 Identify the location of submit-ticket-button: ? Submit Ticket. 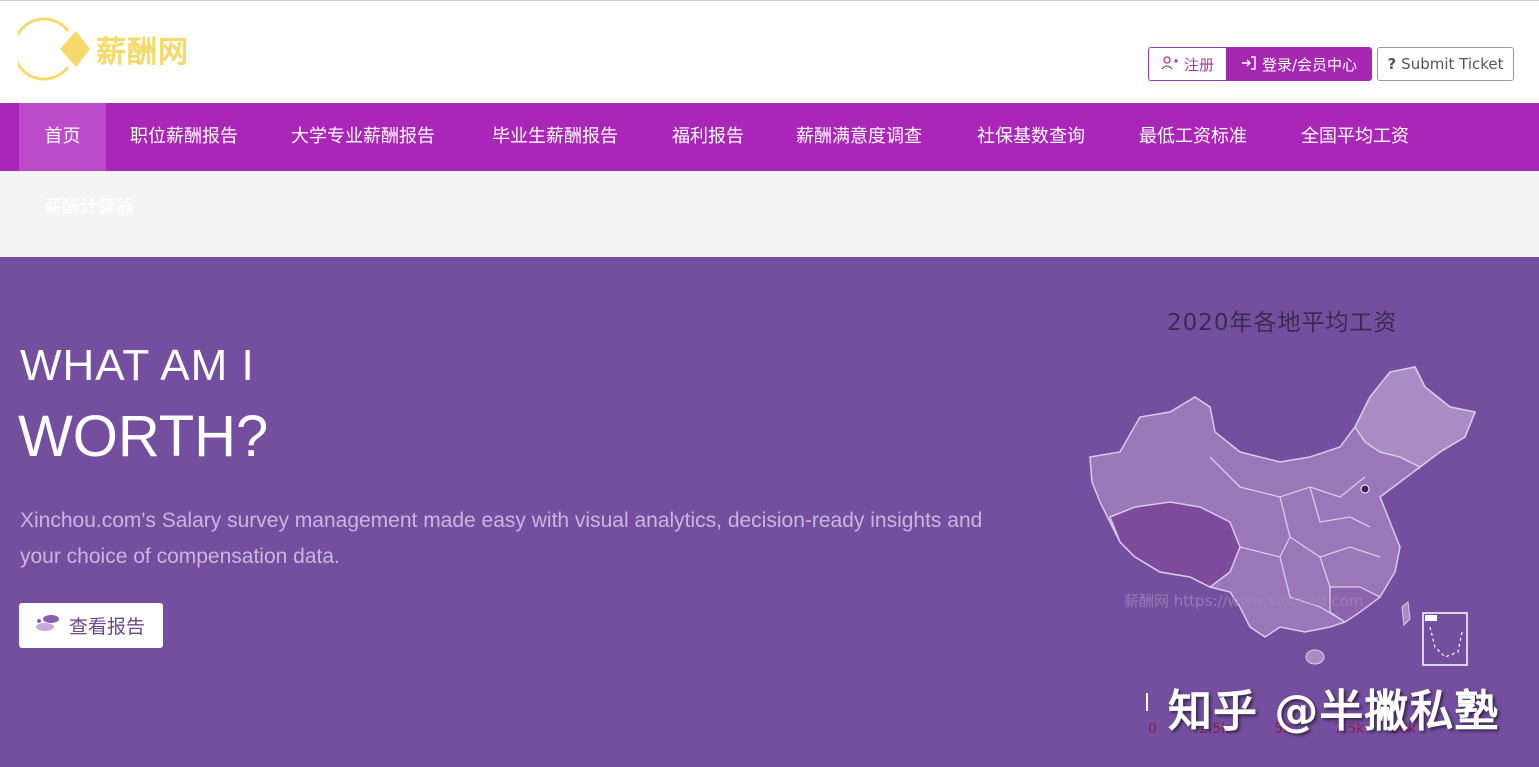
(1445, 64).